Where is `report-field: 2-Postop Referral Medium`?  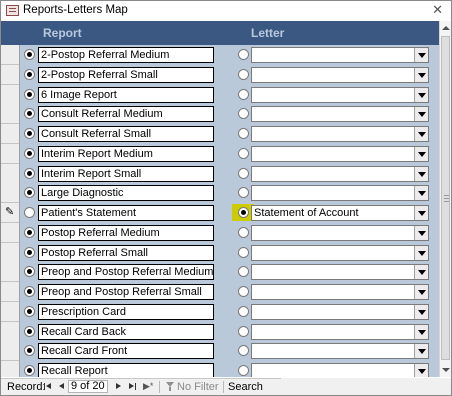 report-field: 2-Postop Referral Medium is located at coordinates (126, 55).